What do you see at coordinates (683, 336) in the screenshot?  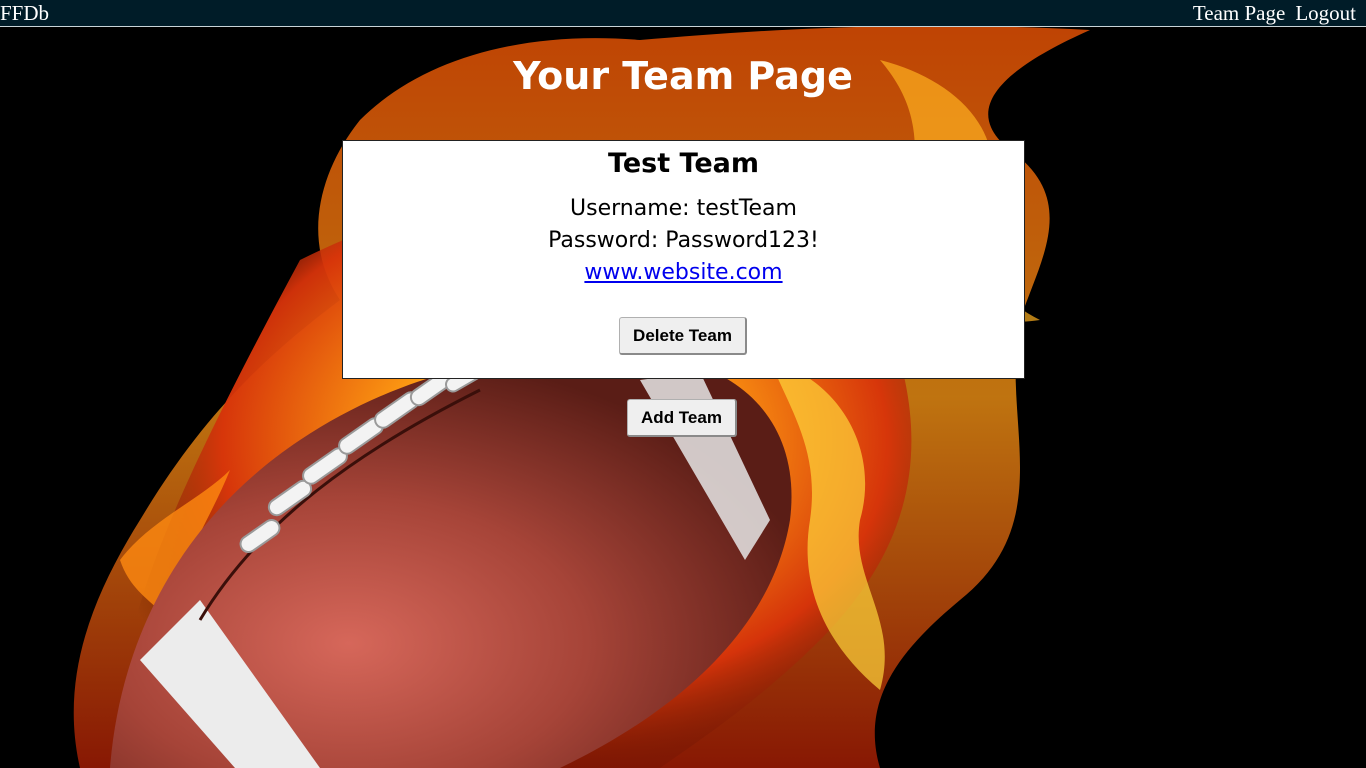 I see `delete-team-button: Delete Team` at bounding box center [683, 336].